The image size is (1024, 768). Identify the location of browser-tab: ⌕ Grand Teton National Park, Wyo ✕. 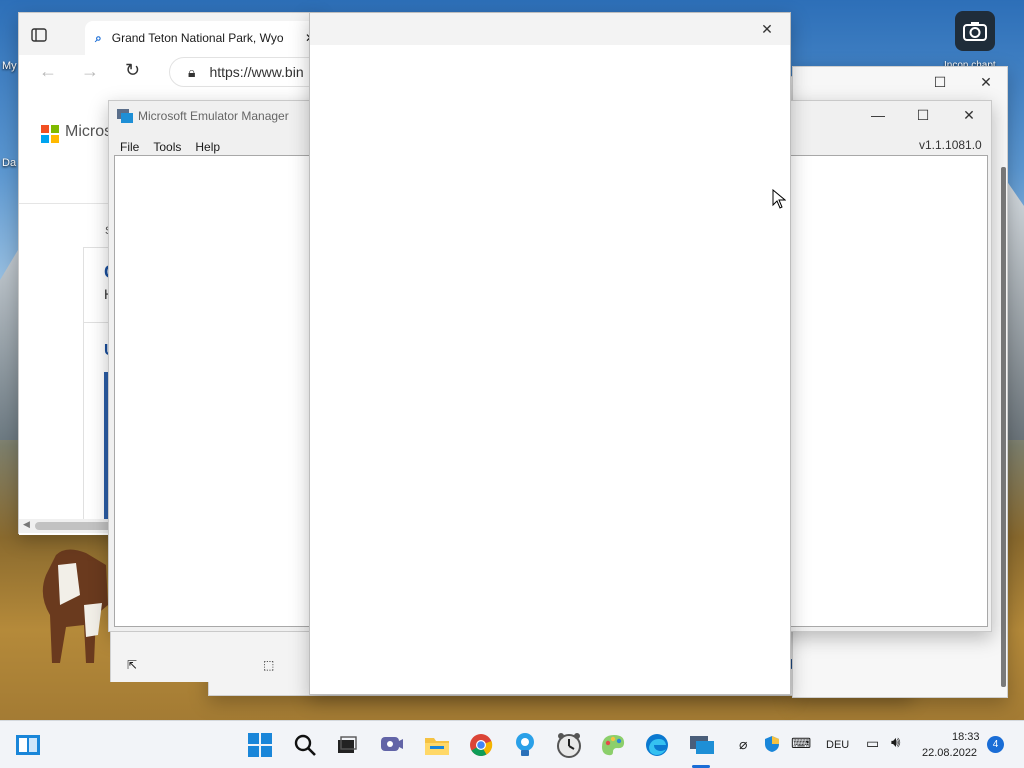
(205, 38).